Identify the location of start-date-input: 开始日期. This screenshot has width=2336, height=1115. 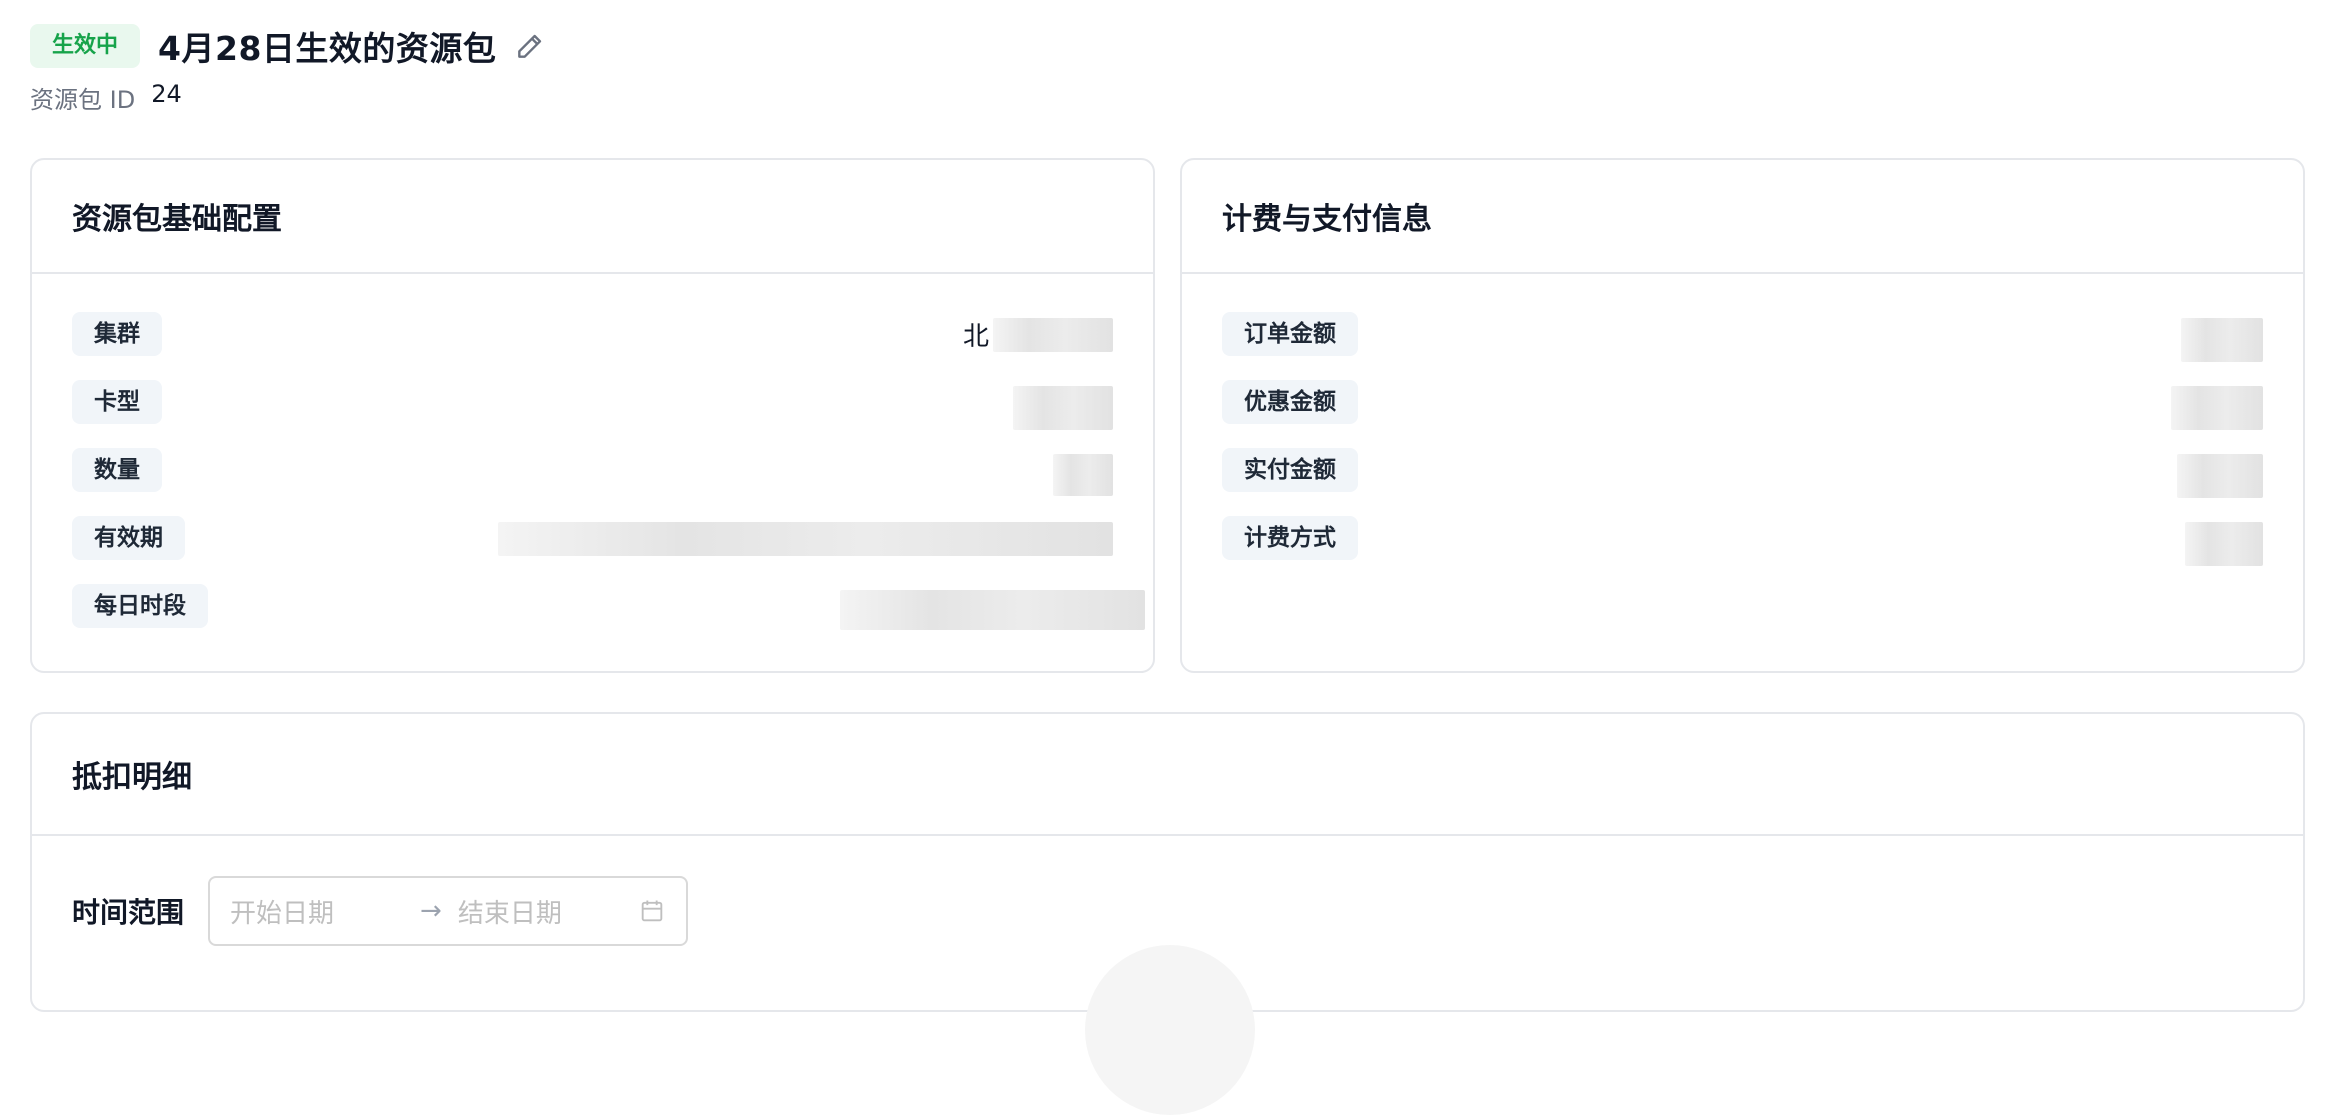
(320, 911).